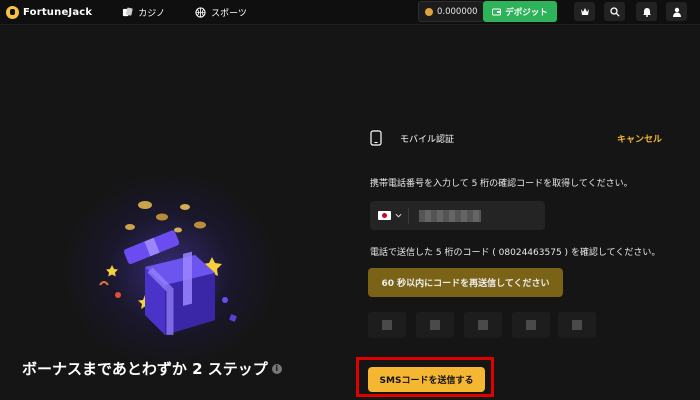 This screenshot has height=400, width=700. I want to click on search-button, so click(614, 11).